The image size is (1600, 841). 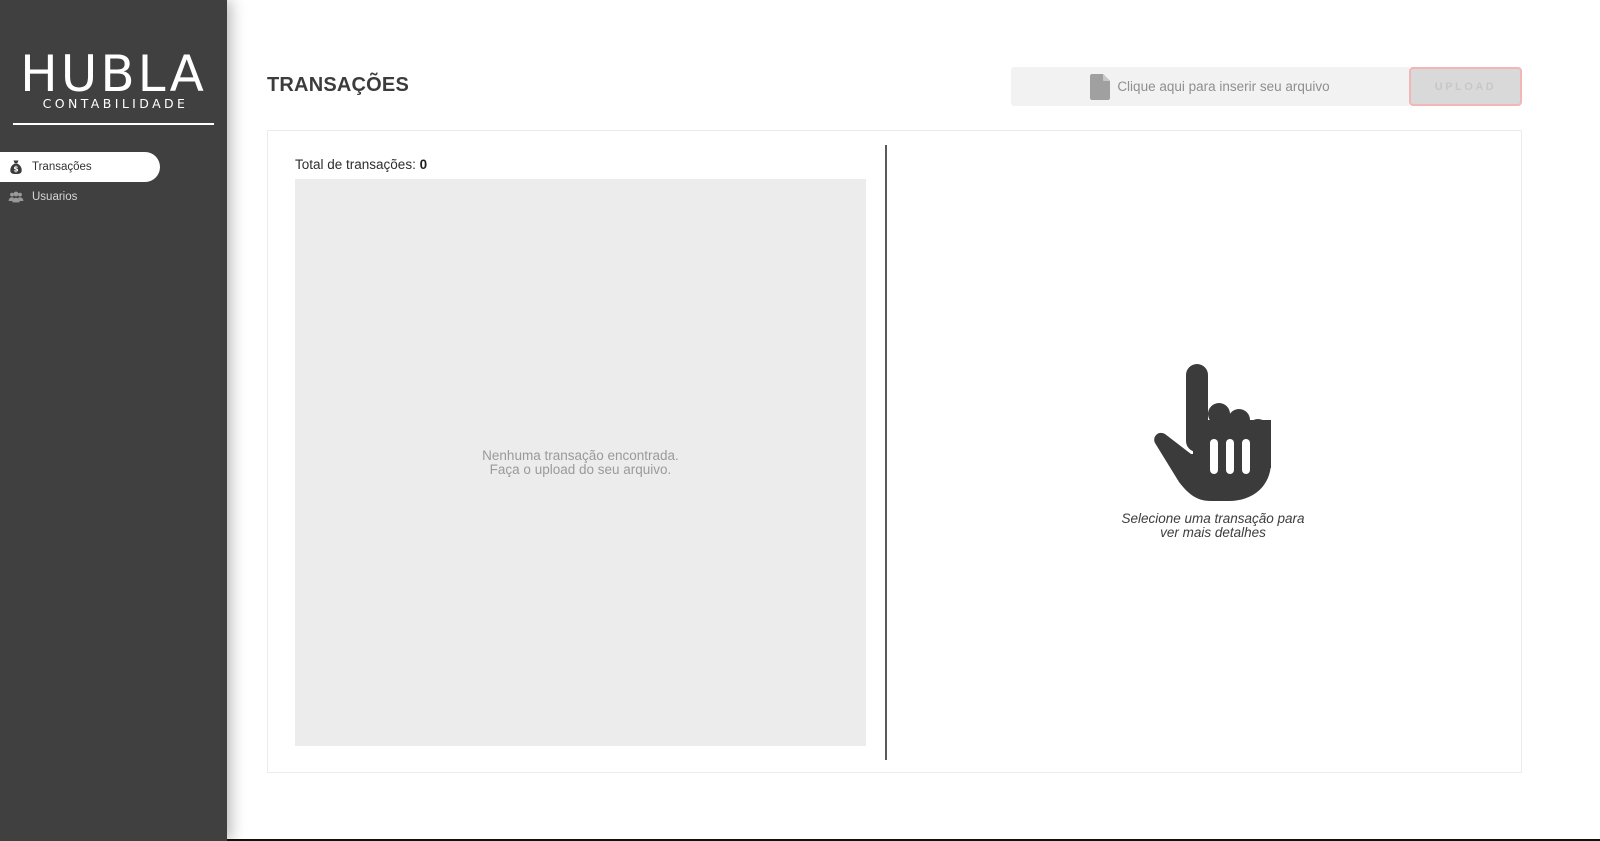 What do you see at coordinates (338, 85) in the screenshot?
I see `page-title: TRANSAÇÕES` at bounding box center [338, 85].